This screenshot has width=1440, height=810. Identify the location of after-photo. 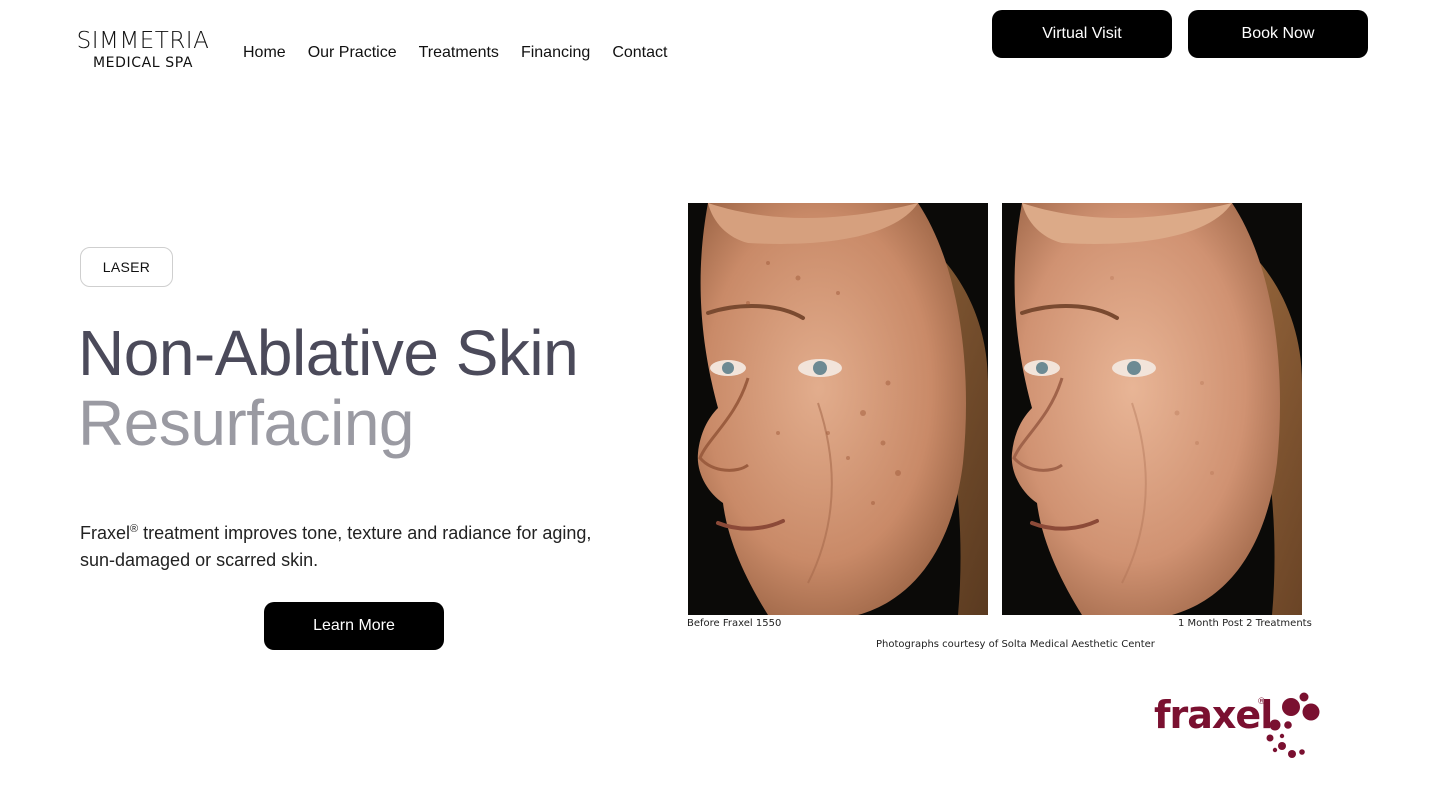
(1152, 409).